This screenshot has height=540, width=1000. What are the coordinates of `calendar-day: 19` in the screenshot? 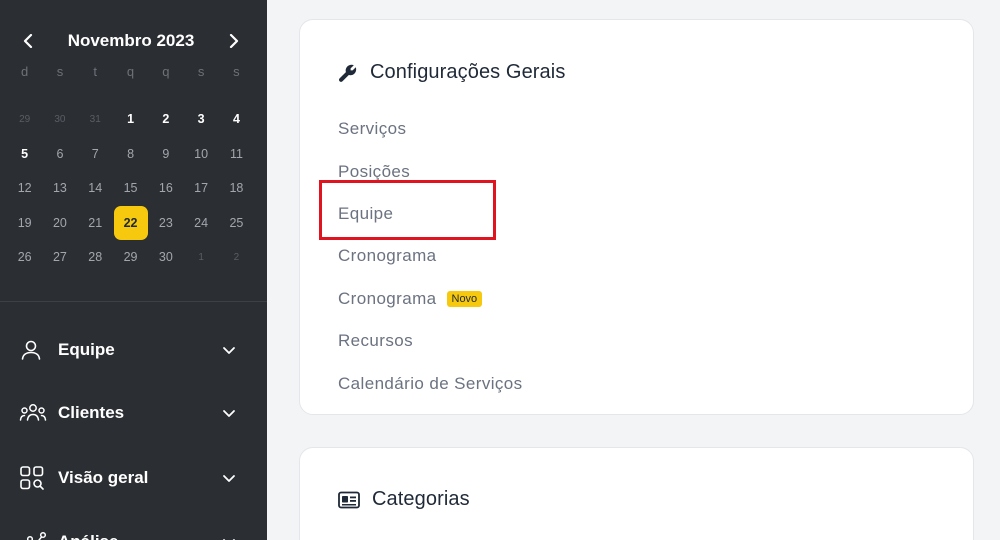 It's located at (24, 223).